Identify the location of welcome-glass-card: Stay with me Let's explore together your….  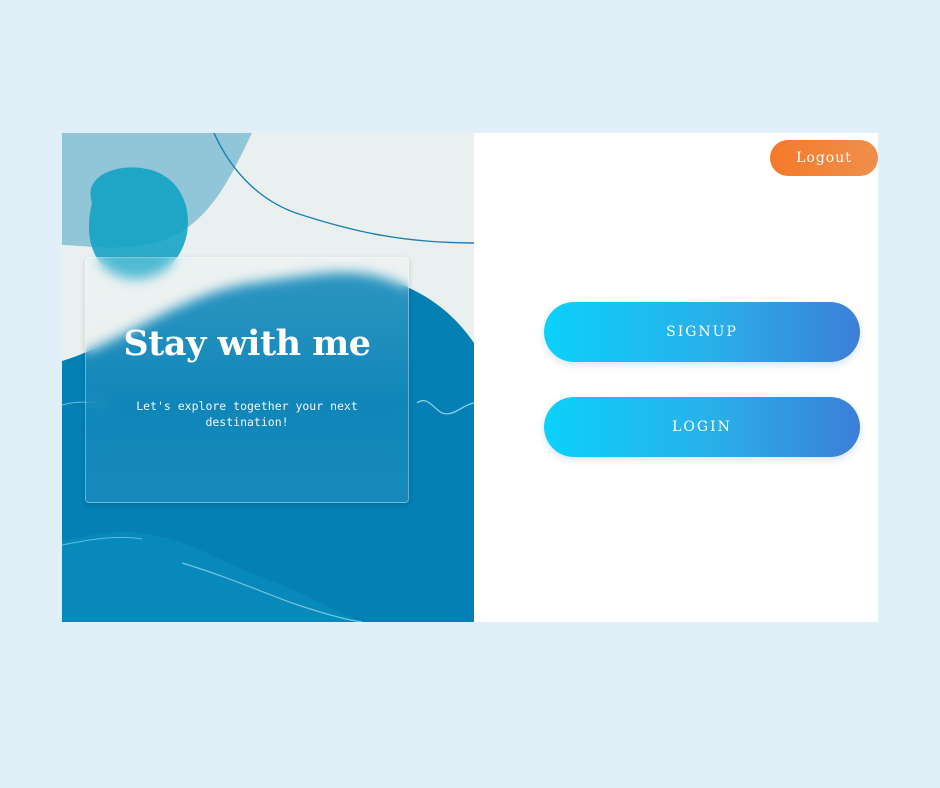
(247, 380).